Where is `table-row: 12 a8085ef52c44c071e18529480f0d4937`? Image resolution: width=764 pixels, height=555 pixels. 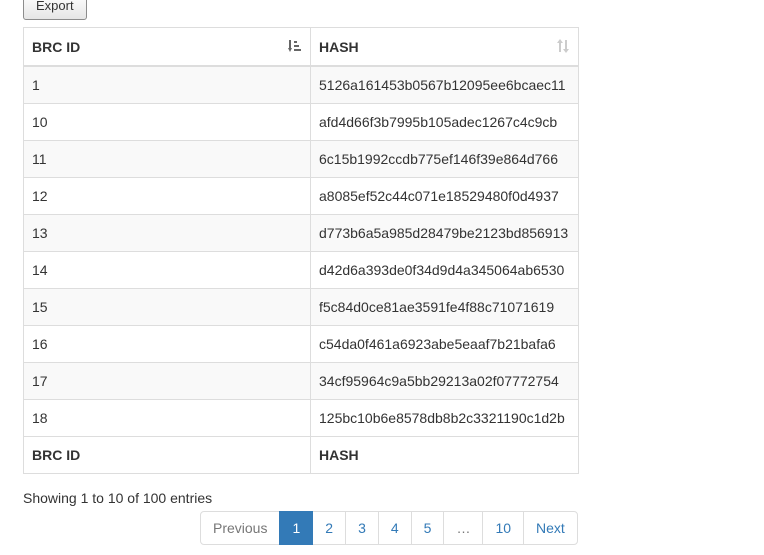
table-row: 12 a8085ef52c44c071e18529480f0d4937 is located at coordinates (301, 196).